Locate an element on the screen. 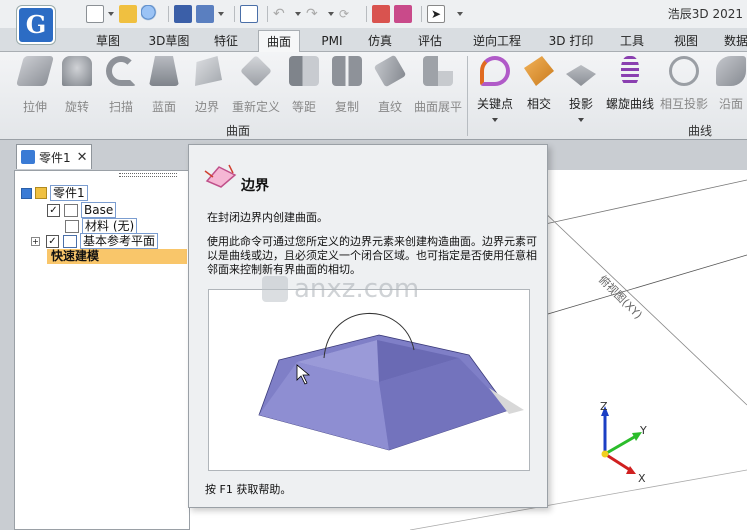 The image size is (747, 530). extrude-icon is located at coordinates (35, 71).